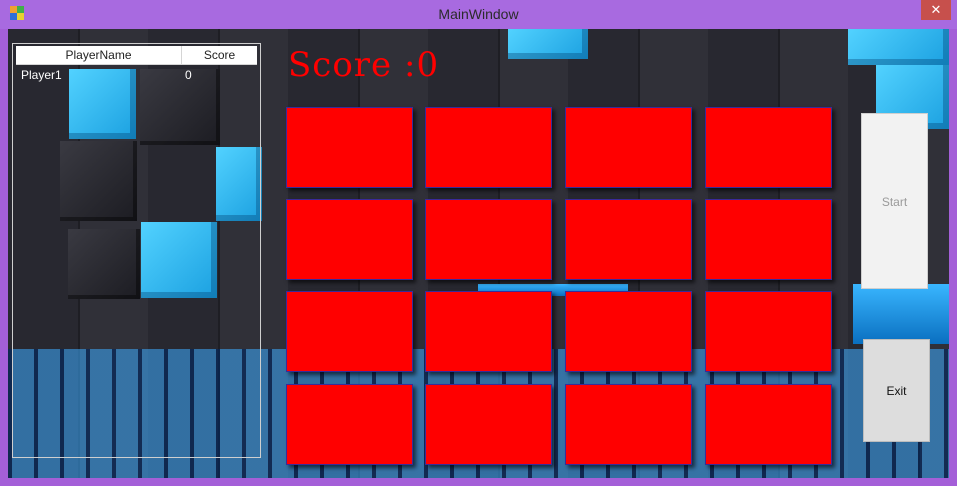 This screenshot has width=957, height=486. Describe the element at coordinates (894, 201) in the screenshot. I see `start-button: Start` at that location.